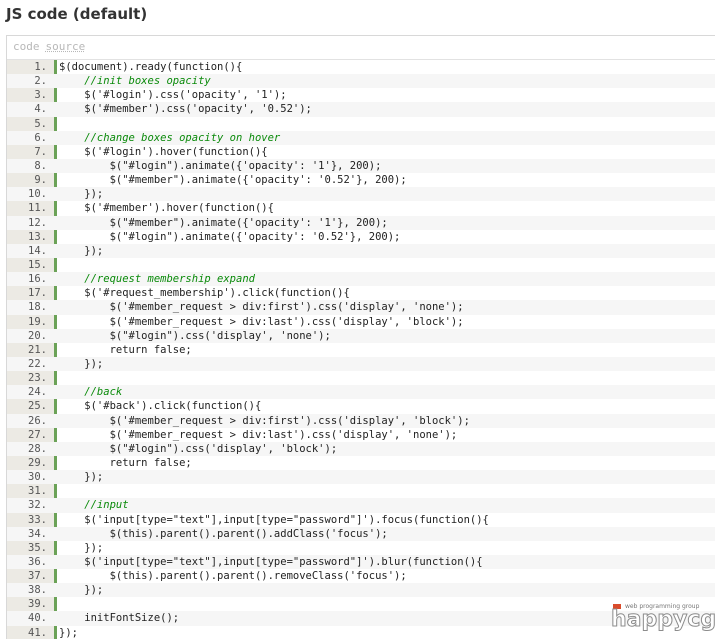  I want to click on code-comment: //init boxes opacity, so click(135, 81).